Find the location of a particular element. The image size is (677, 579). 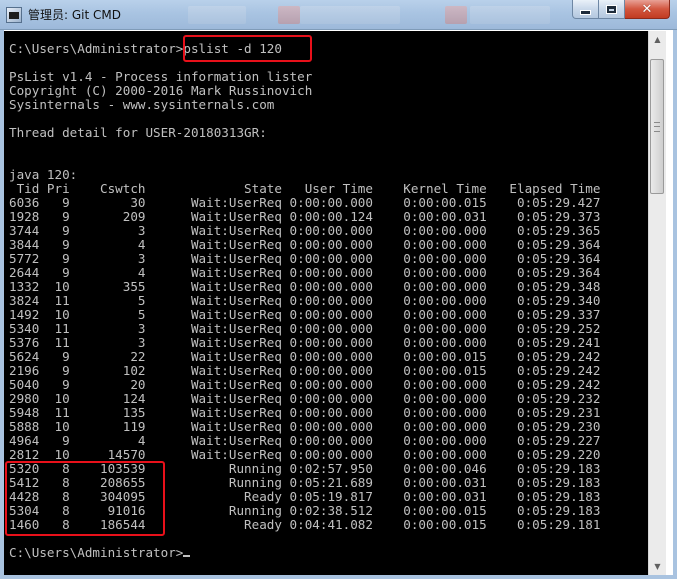

scroll-down-arrow-icon: ▼ is located at coordinates (657, 566).